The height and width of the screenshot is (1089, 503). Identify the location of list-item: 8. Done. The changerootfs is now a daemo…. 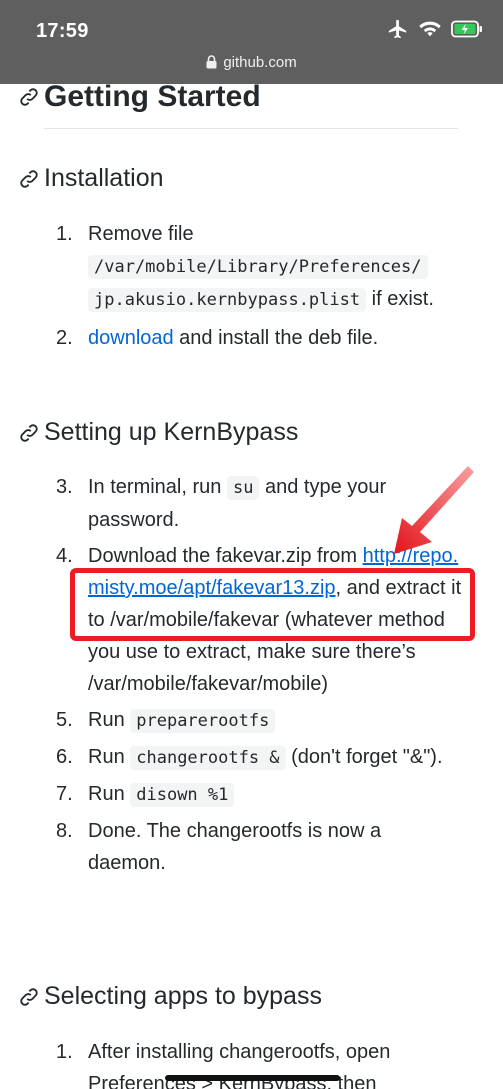
(219, 847).